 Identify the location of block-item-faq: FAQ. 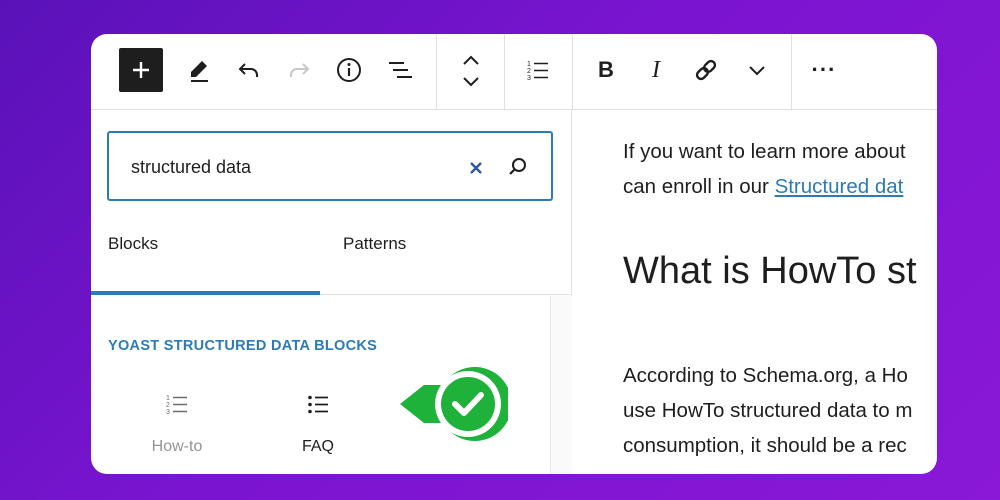
(318, 426).